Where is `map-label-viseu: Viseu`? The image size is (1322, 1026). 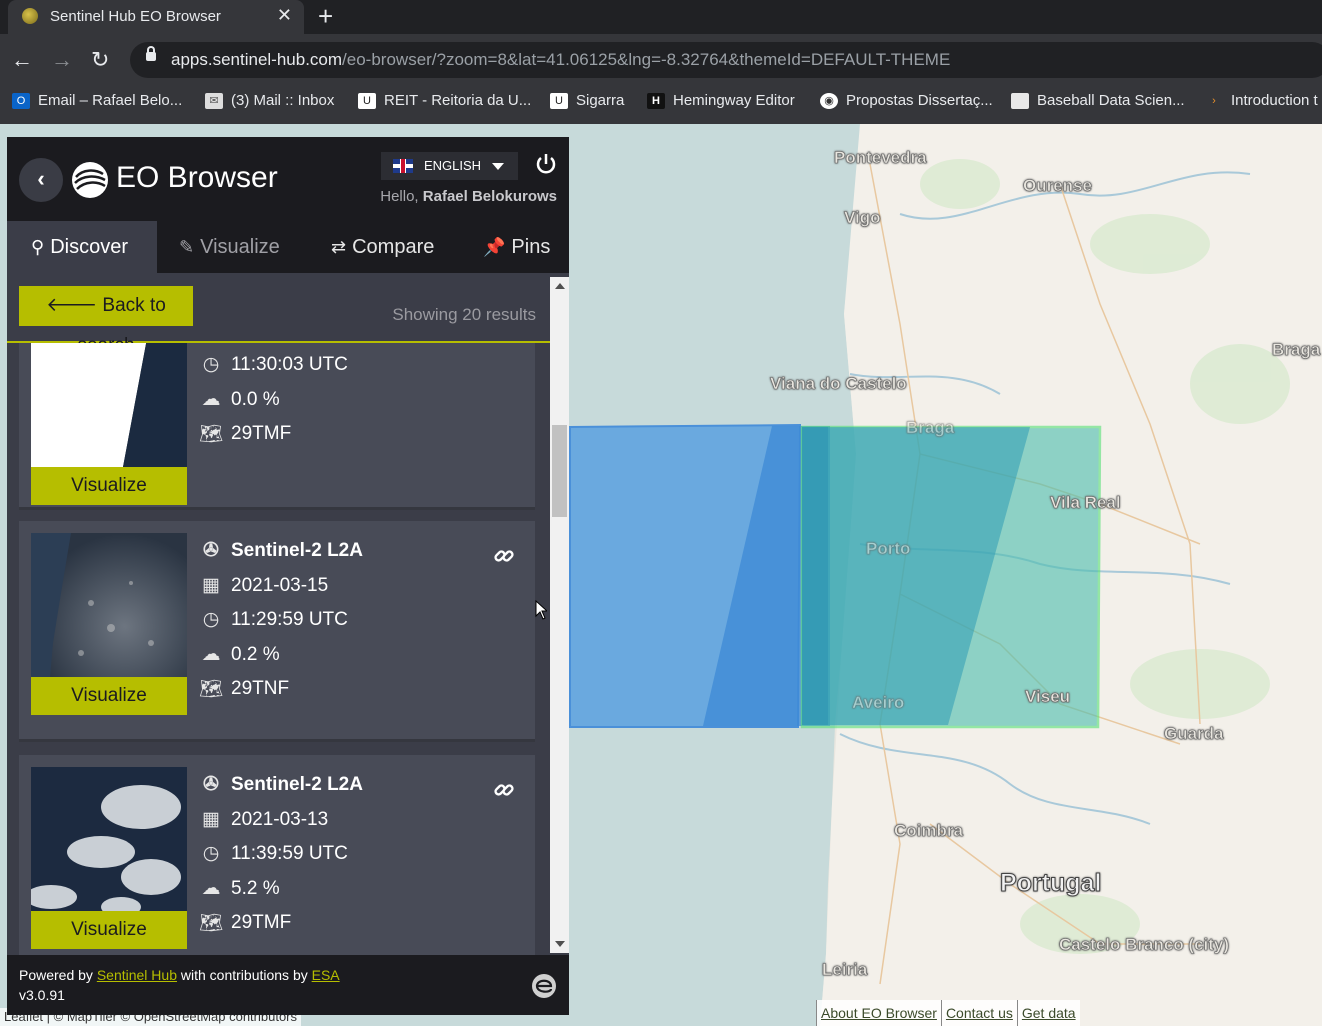 map-label-viseu: Viseu is located at coordinates (1048, 697).